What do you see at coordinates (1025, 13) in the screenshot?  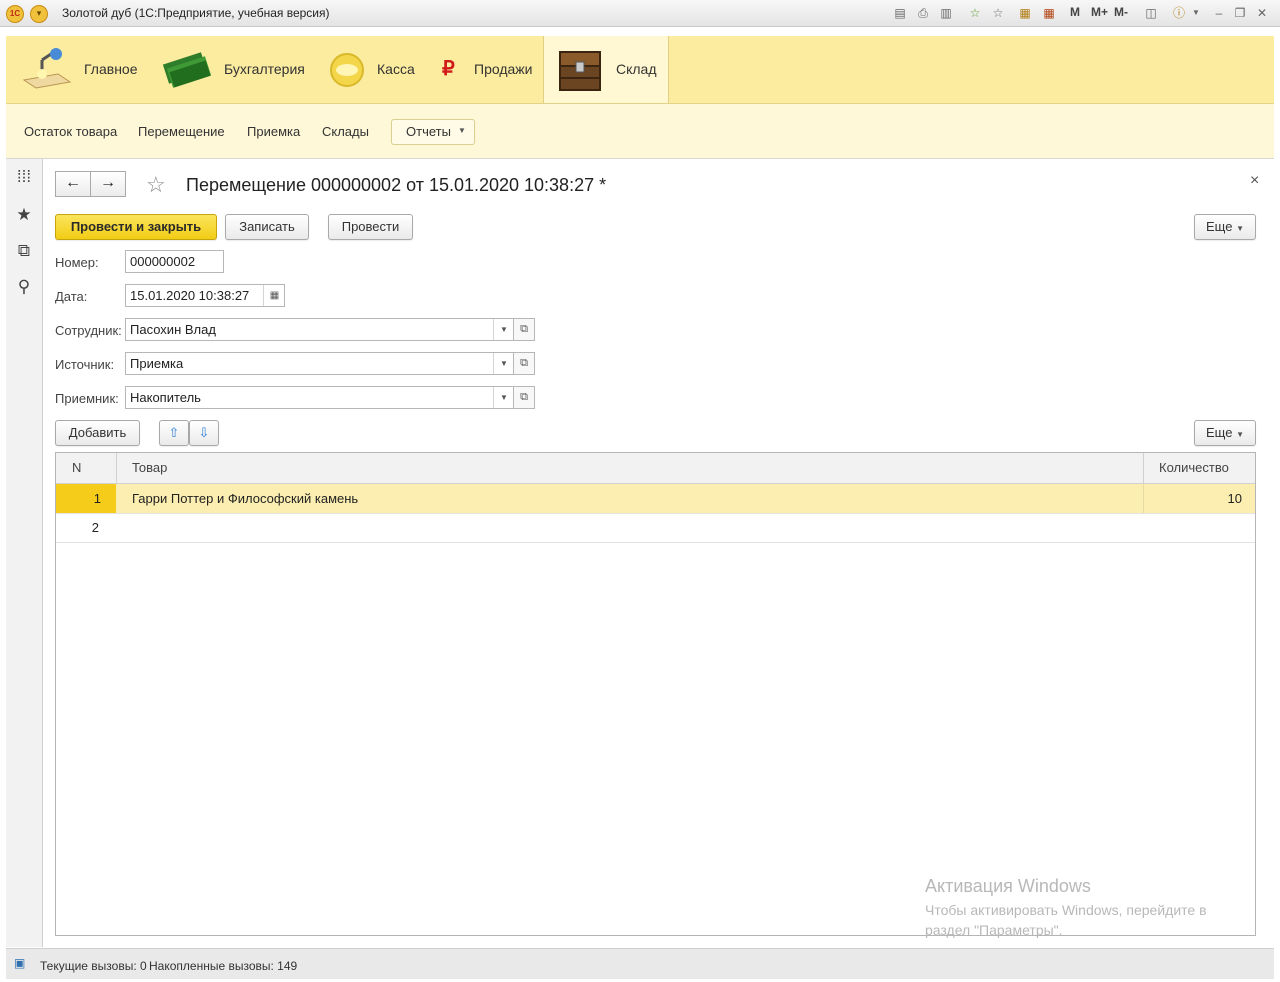 I see `calculator-icon: ▦` at bounding box center [1025, 13].